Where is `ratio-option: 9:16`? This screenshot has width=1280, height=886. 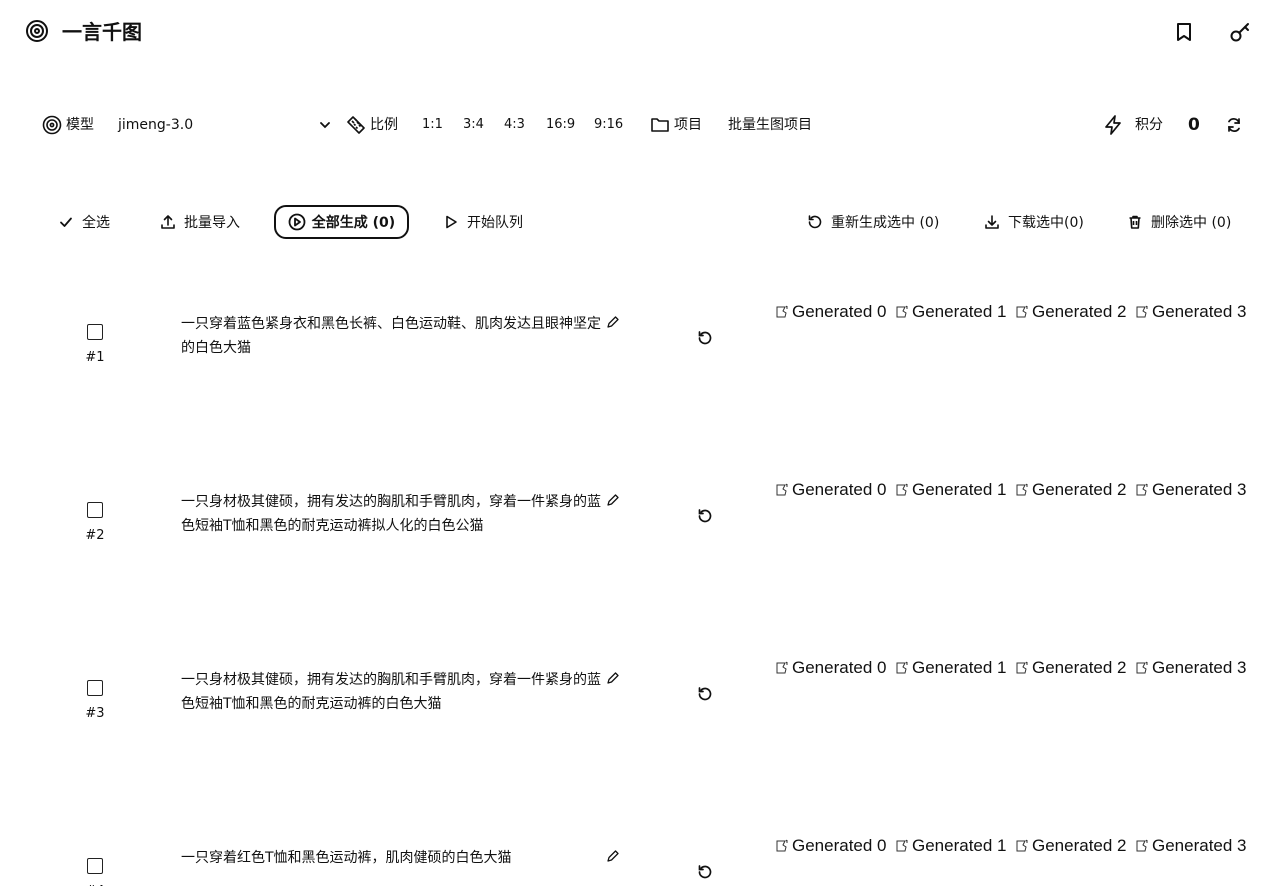
ratio-option: 9:16 is located at coordinates (608, 125).